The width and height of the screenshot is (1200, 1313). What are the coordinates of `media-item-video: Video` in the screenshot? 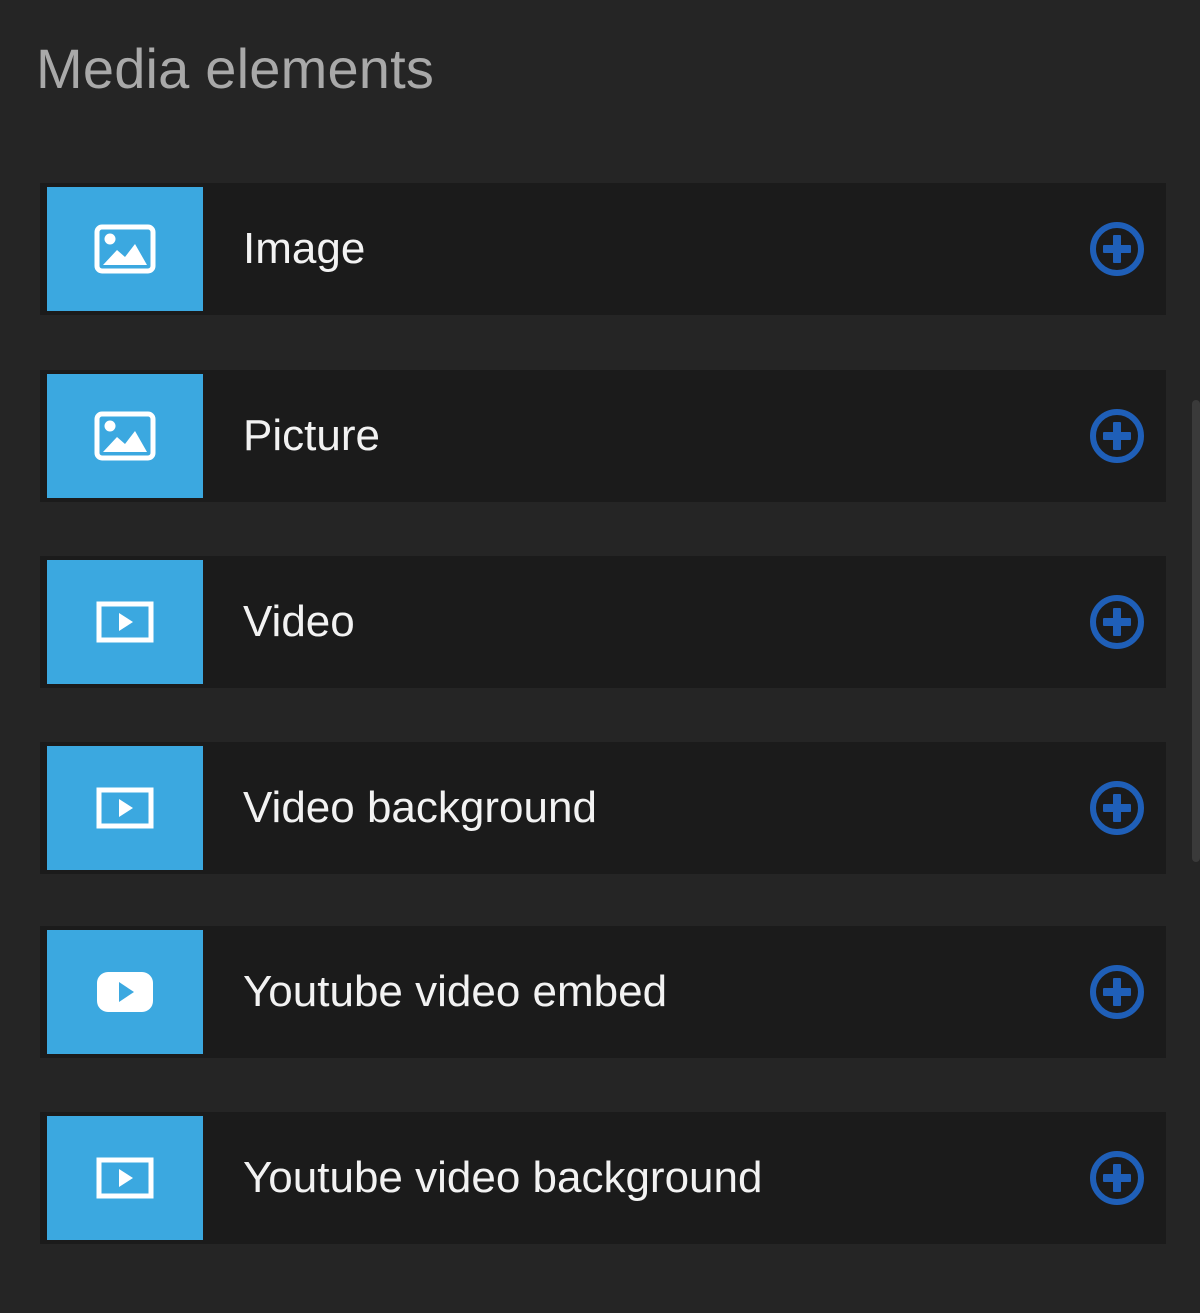 It's located at (603, 622).